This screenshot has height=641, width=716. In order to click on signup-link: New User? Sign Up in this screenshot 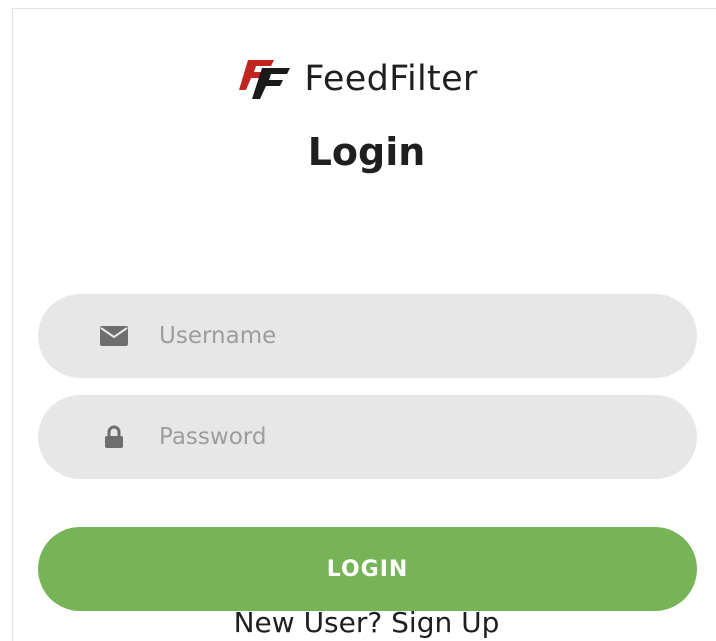, I will do `click(358, 623)`.